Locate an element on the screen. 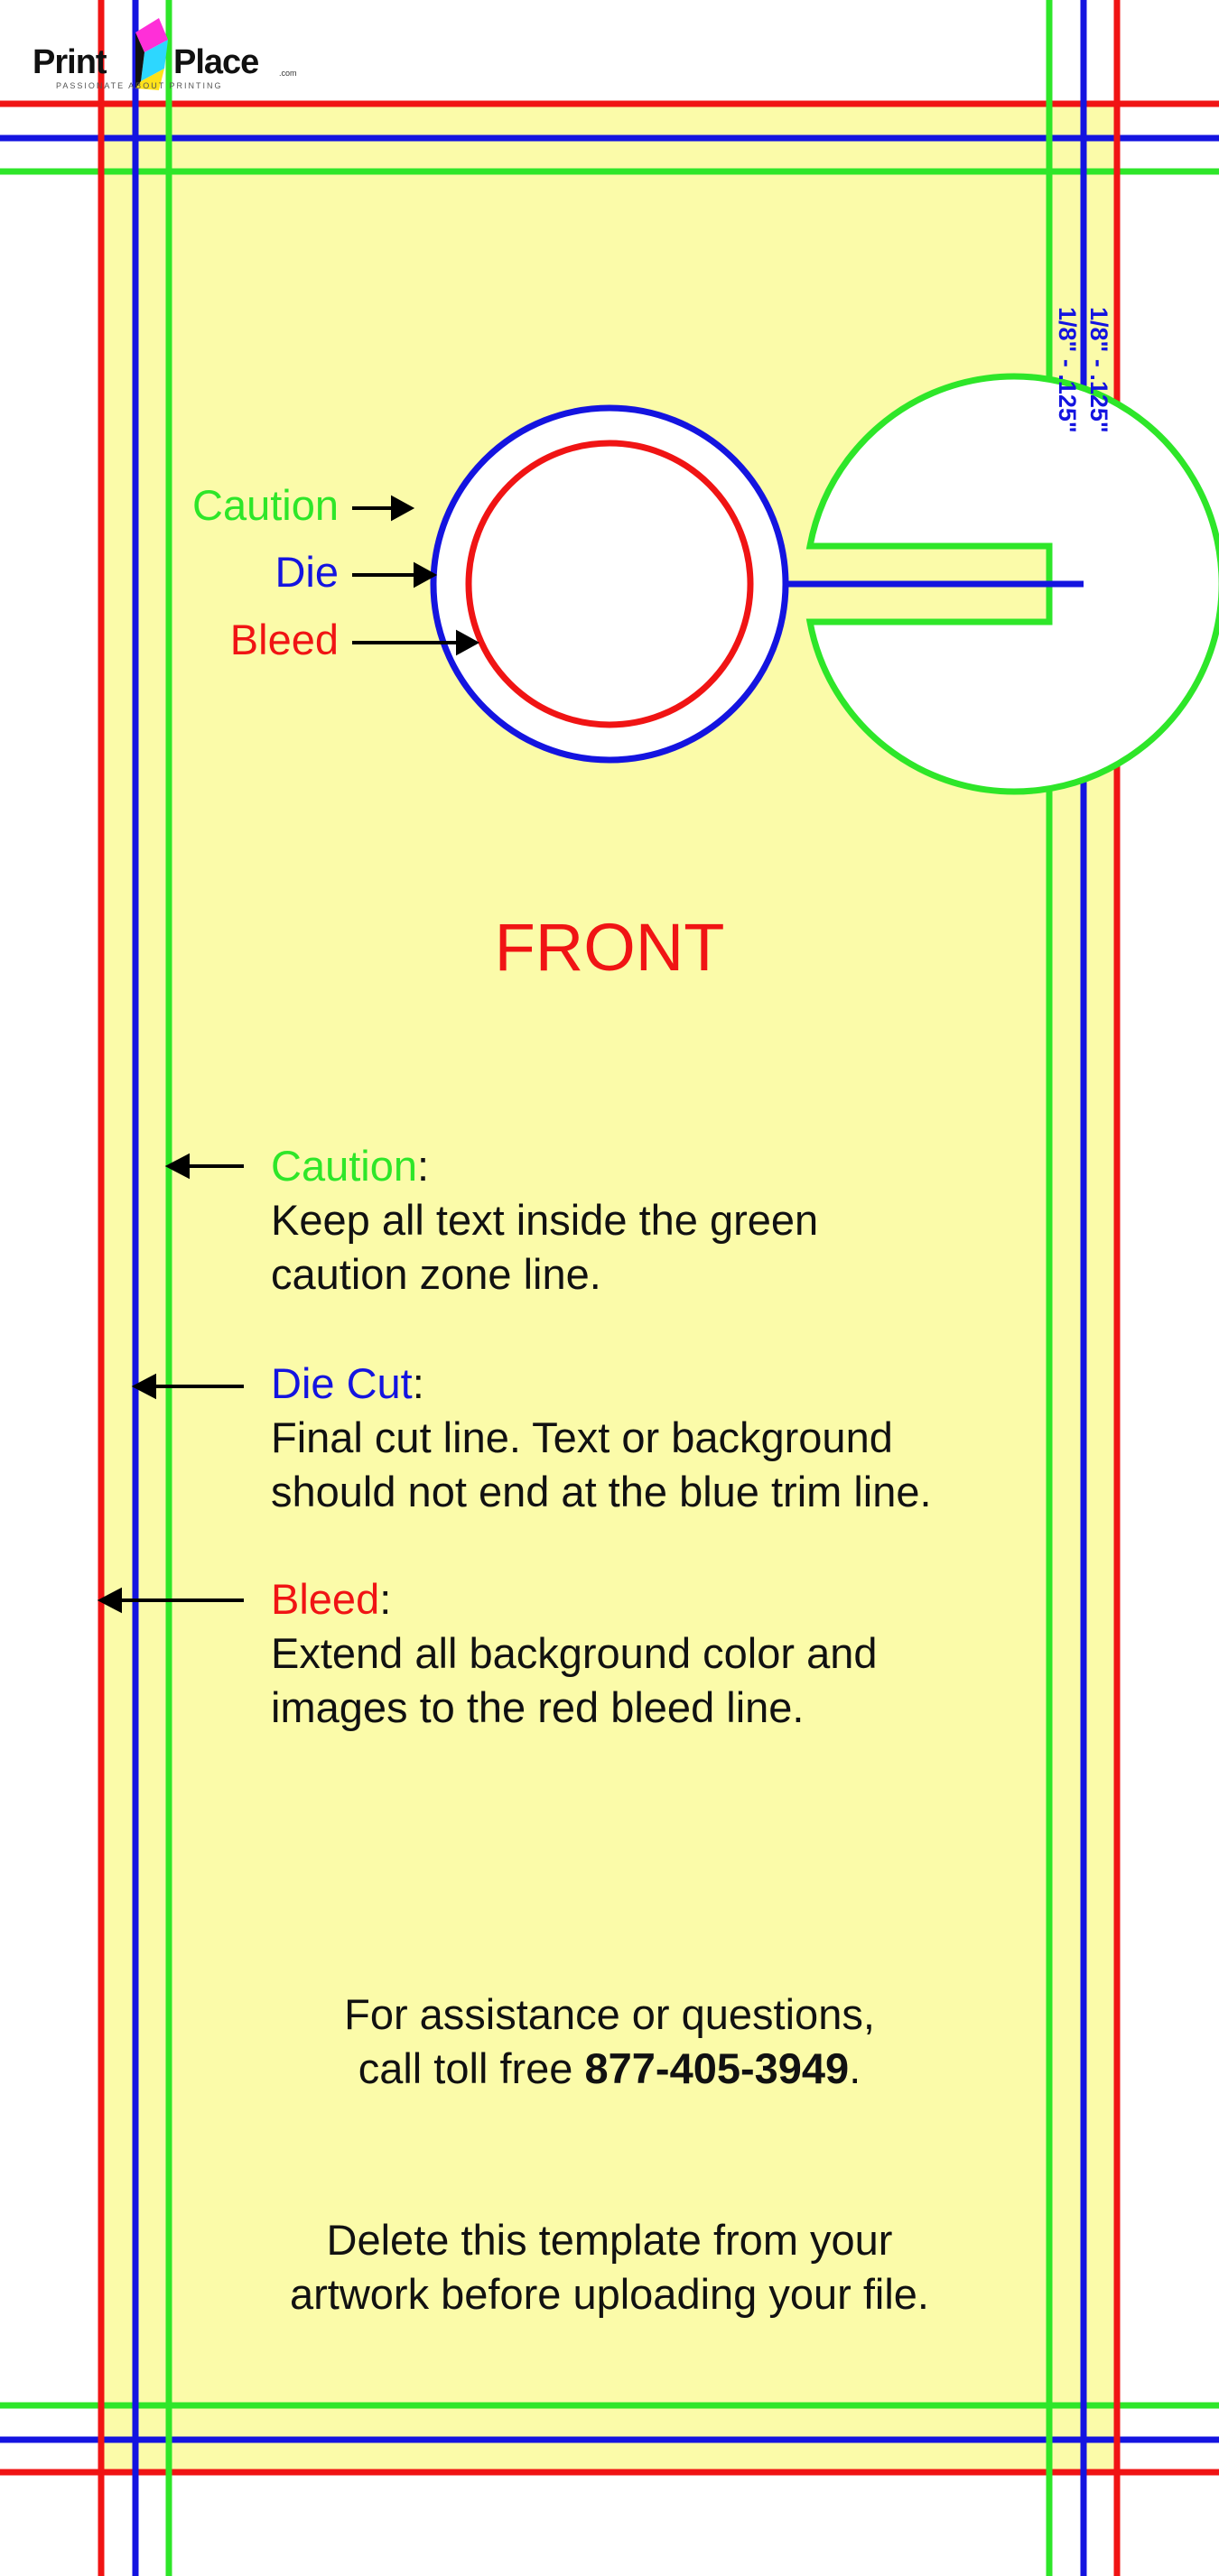 The image size is (1219, 2576). legend-die-cut-line1: Final cut line. Text or background is located at coordinates (582, 1437).